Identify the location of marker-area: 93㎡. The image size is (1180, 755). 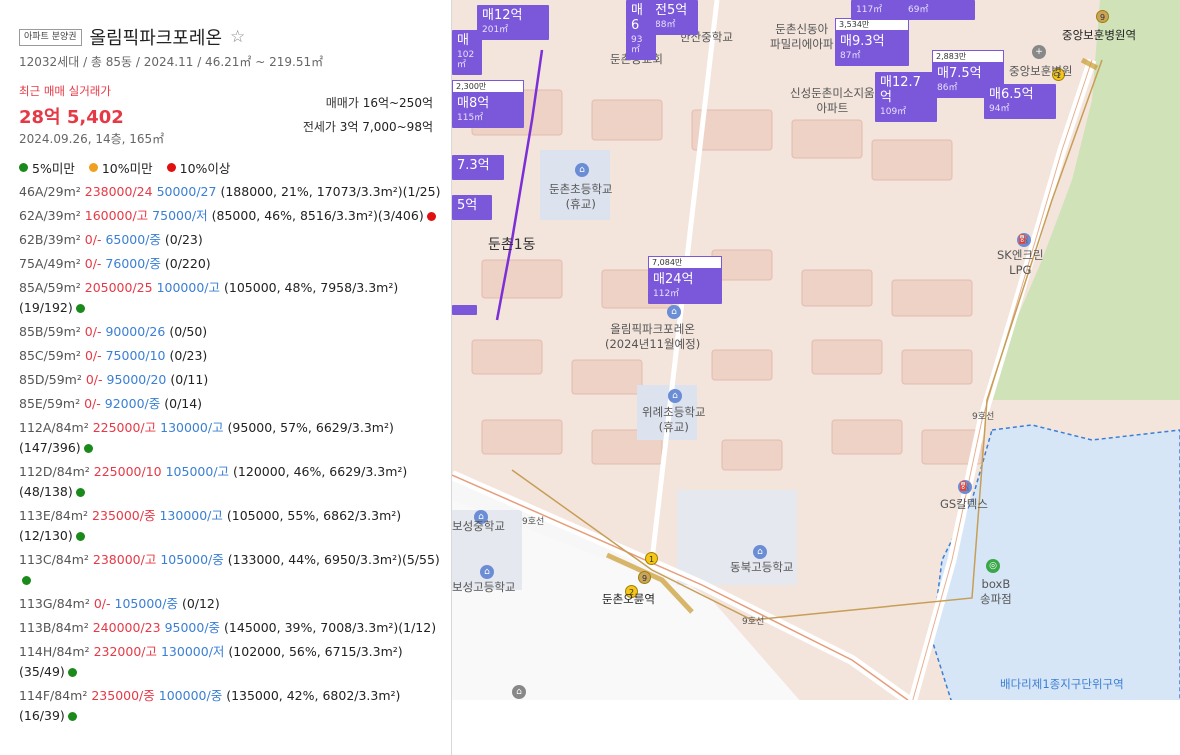
(637, 45).